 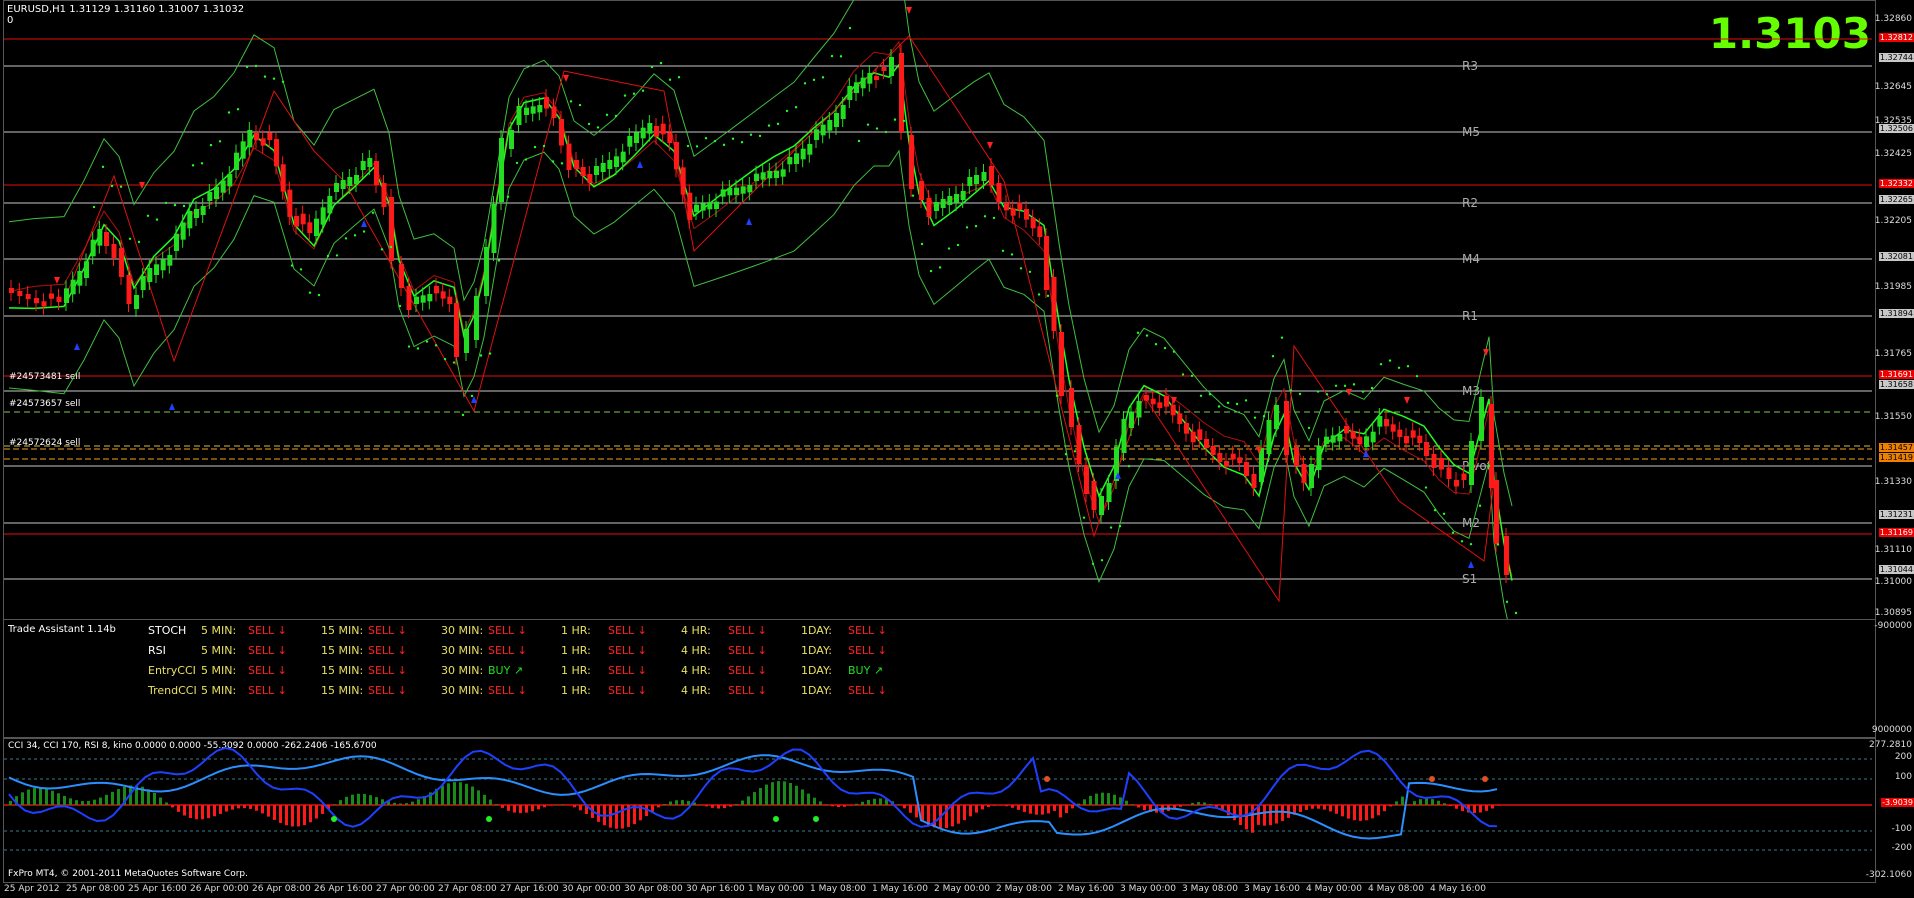 I want to click on price-level-marker: 1.31169, so click(x=1896, y=532).